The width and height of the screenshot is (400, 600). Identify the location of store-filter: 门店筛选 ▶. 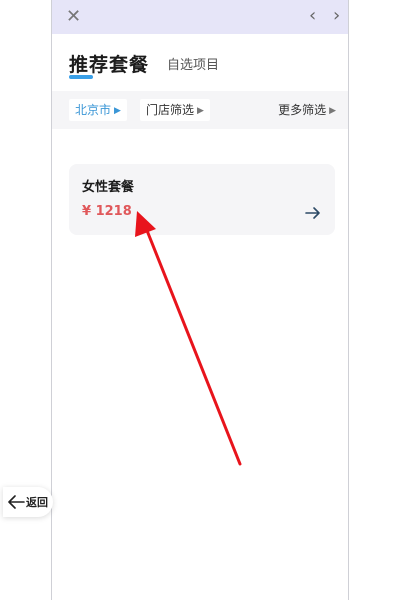
(175, 110).